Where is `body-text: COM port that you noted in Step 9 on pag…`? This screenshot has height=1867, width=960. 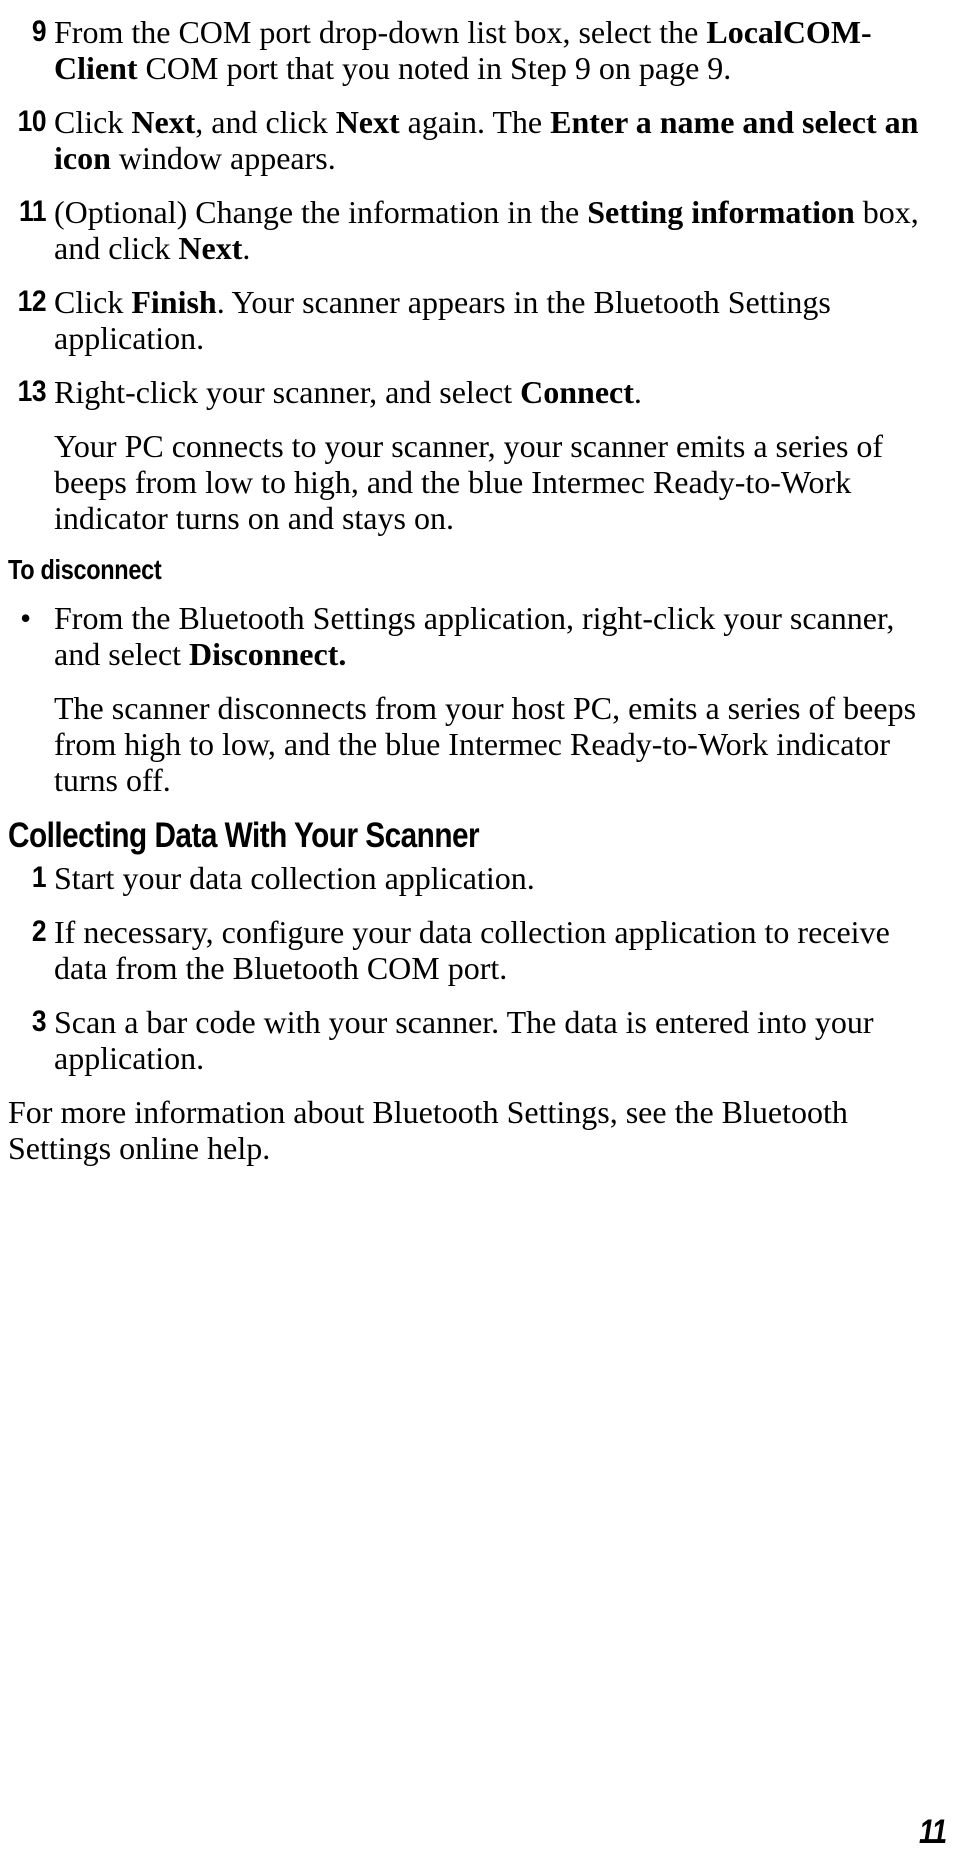 body-text: COM port that you noted in Step 9 on pag… is located at coordinates (434, 68).